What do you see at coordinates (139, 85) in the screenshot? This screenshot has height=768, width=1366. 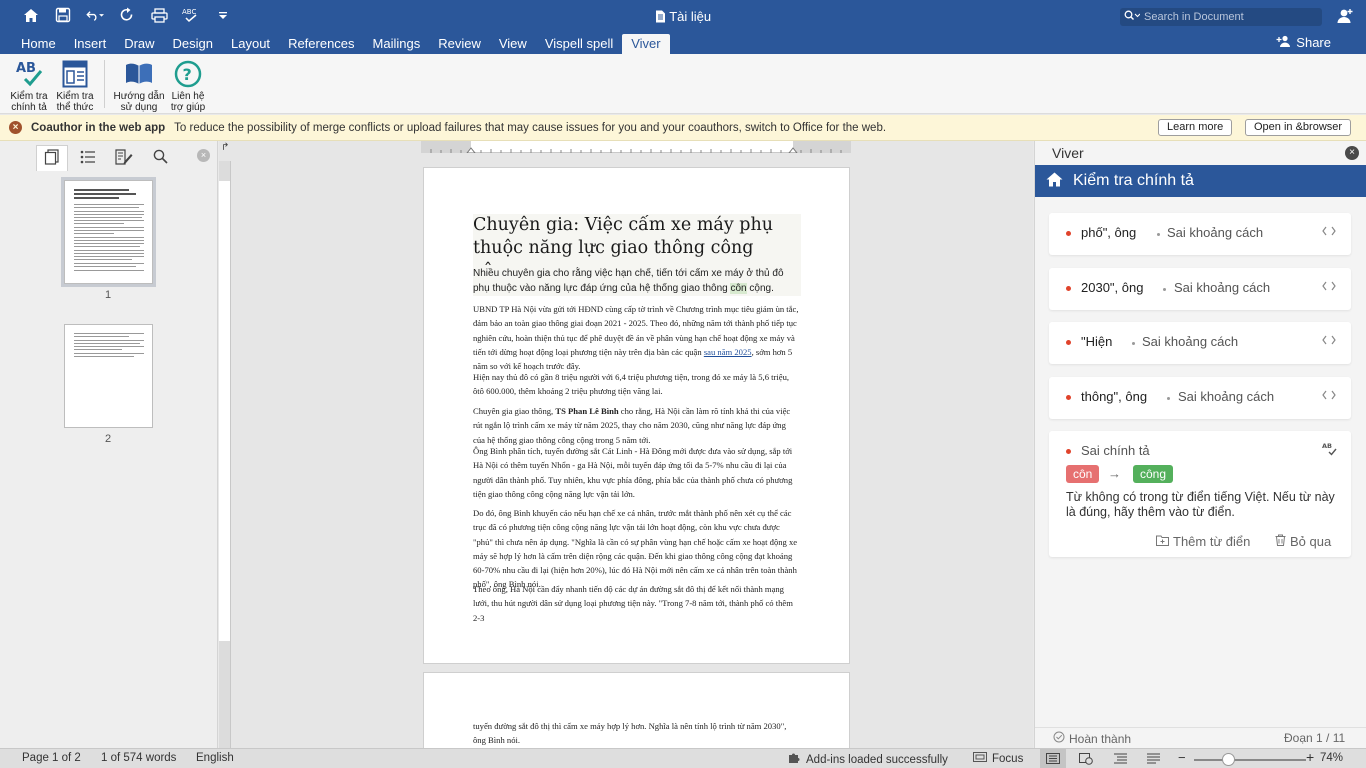 I see `user-guide-button: Hướng dẫn sử dụng` at bounding box center [139, 85].